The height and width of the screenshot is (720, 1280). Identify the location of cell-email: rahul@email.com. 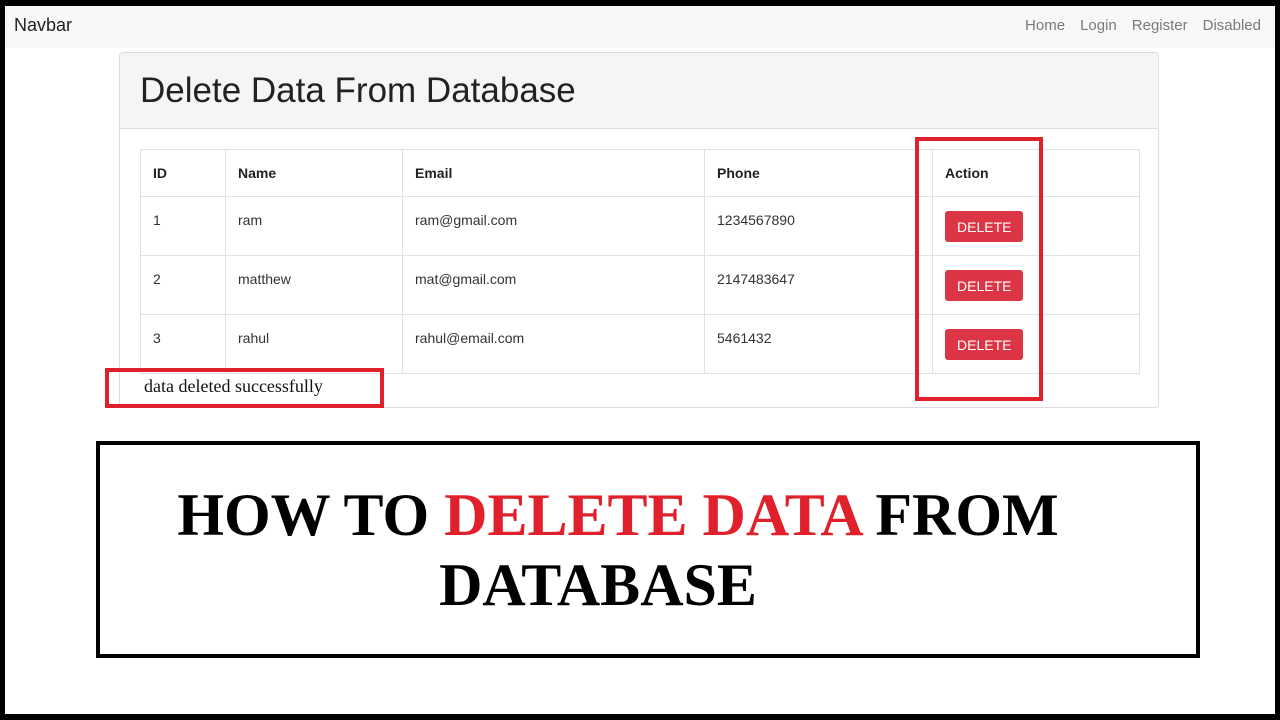
(553, 344).